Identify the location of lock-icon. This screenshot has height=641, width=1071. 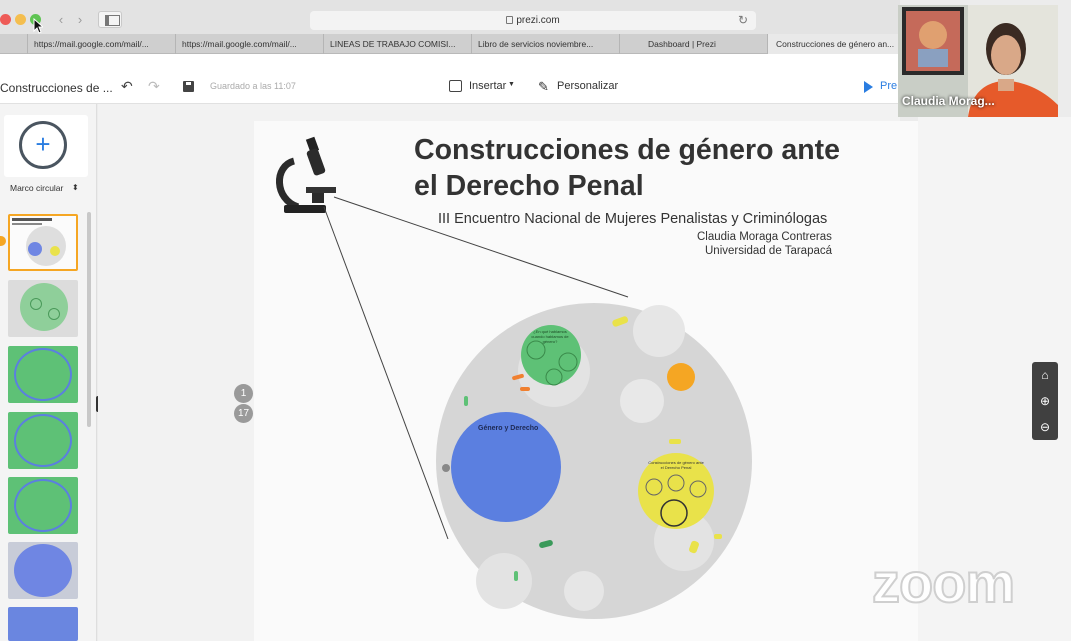
(510, 20).